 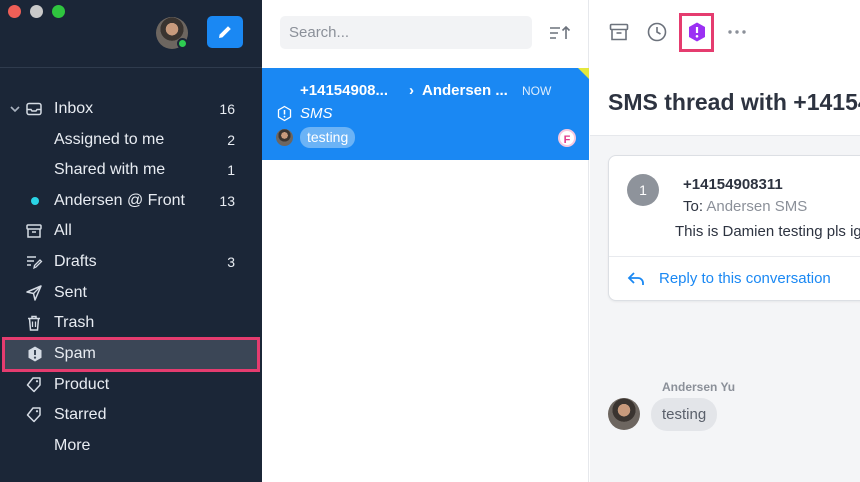 I want to click on sidebar-item-label: All, so click(x=63, y=230).